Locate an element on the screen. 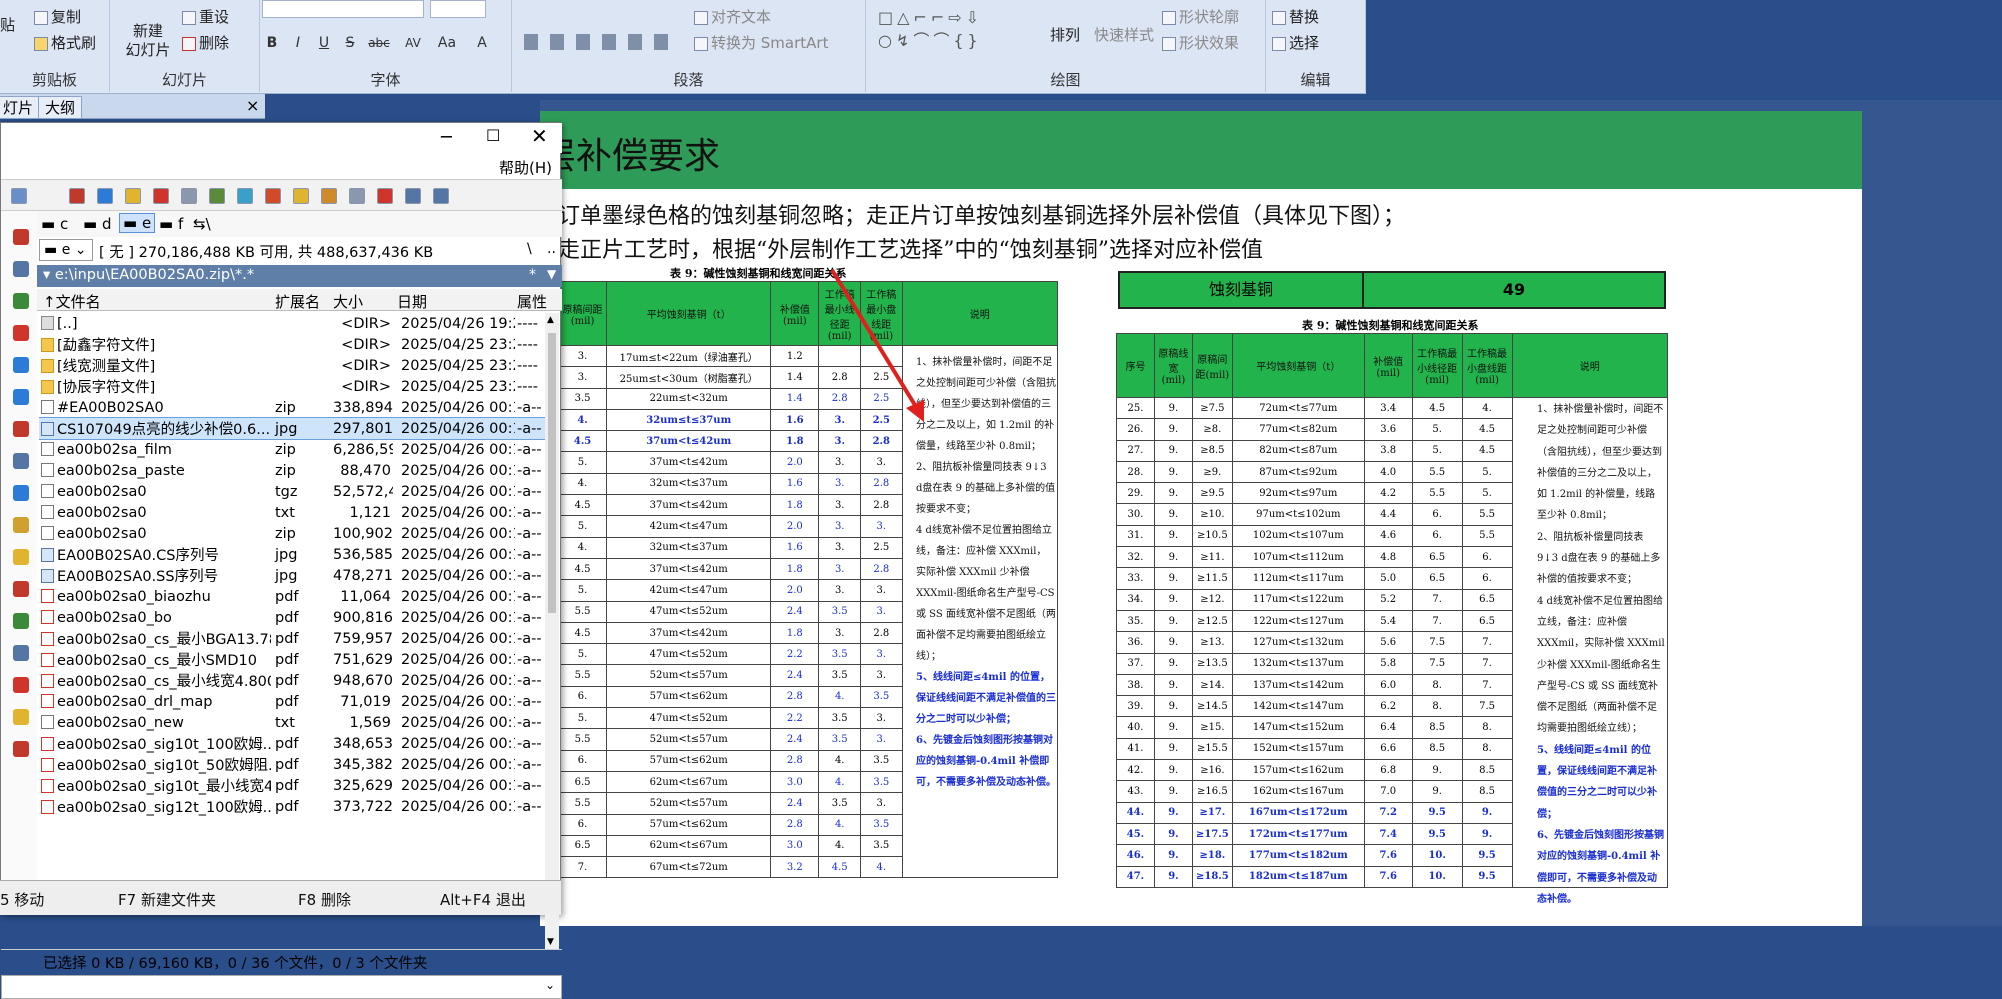  arrange-button: 排列 is located at coordinates (1065, 34).